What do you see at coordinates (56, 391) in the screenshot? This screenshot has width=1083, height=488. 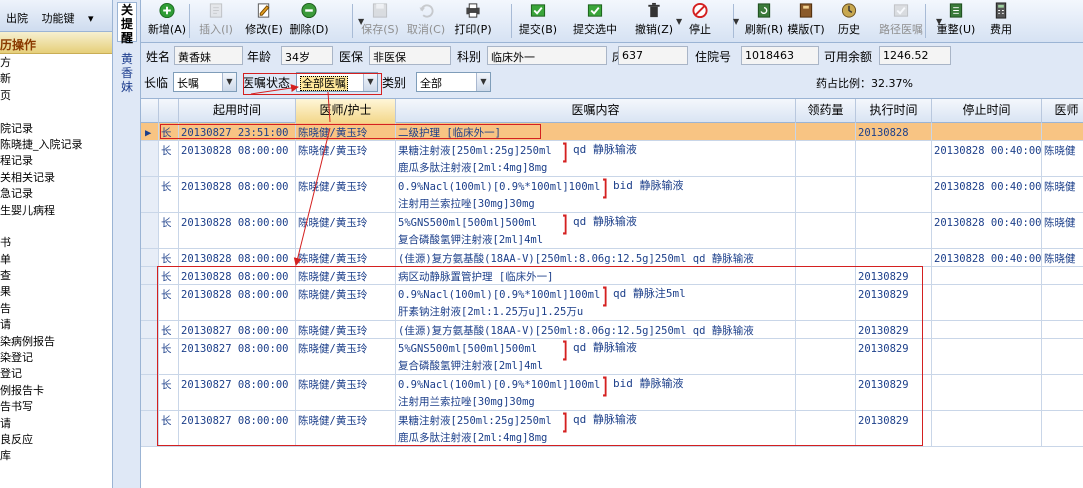 I see `sidebar-item: 例报告卡` at bounding box center [56, 391].